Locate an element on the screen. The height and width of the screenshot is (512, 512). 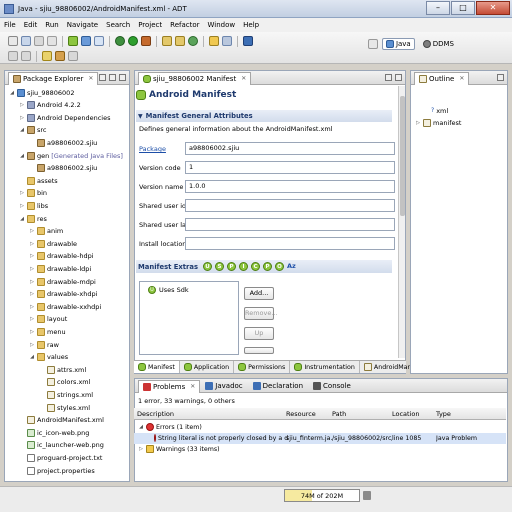
tree-item: ▷ raw is located at coordinates (44, 344).